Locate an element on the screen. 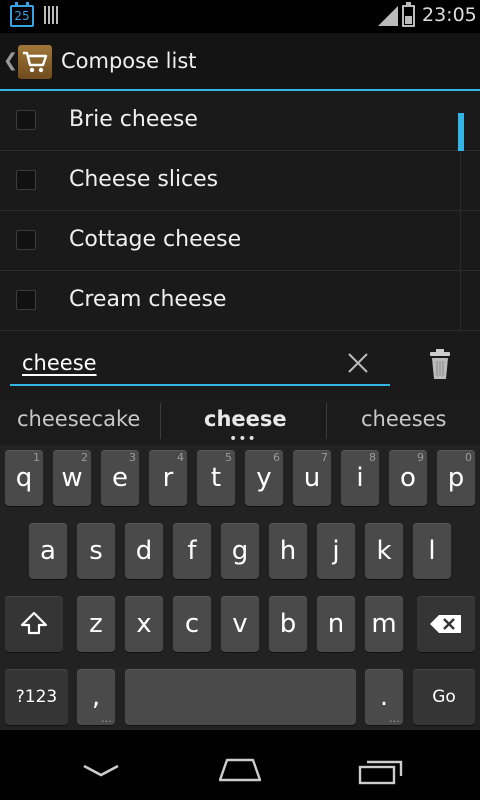 Image resolution: width=480 pixels, height=800 pixels. key-x: x is located at coordinates (144, 624).